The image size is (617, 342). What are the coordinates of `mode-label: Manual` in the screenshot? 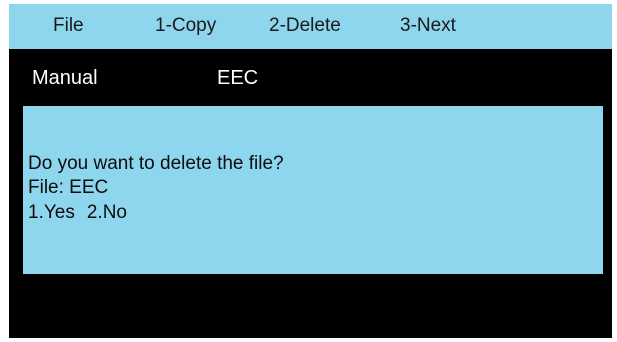 It's located at (65, 78).